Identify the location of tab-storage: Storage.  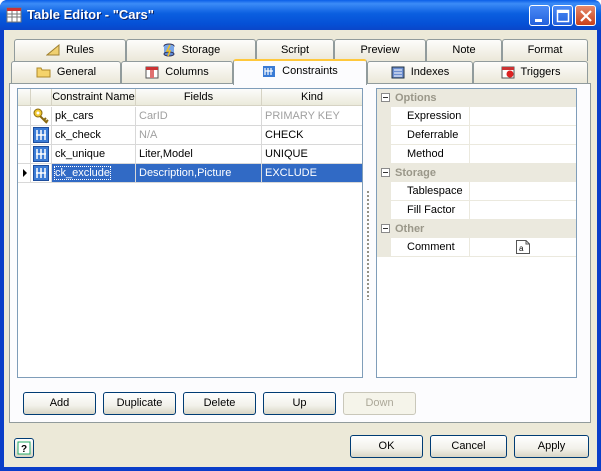
(191, 50).